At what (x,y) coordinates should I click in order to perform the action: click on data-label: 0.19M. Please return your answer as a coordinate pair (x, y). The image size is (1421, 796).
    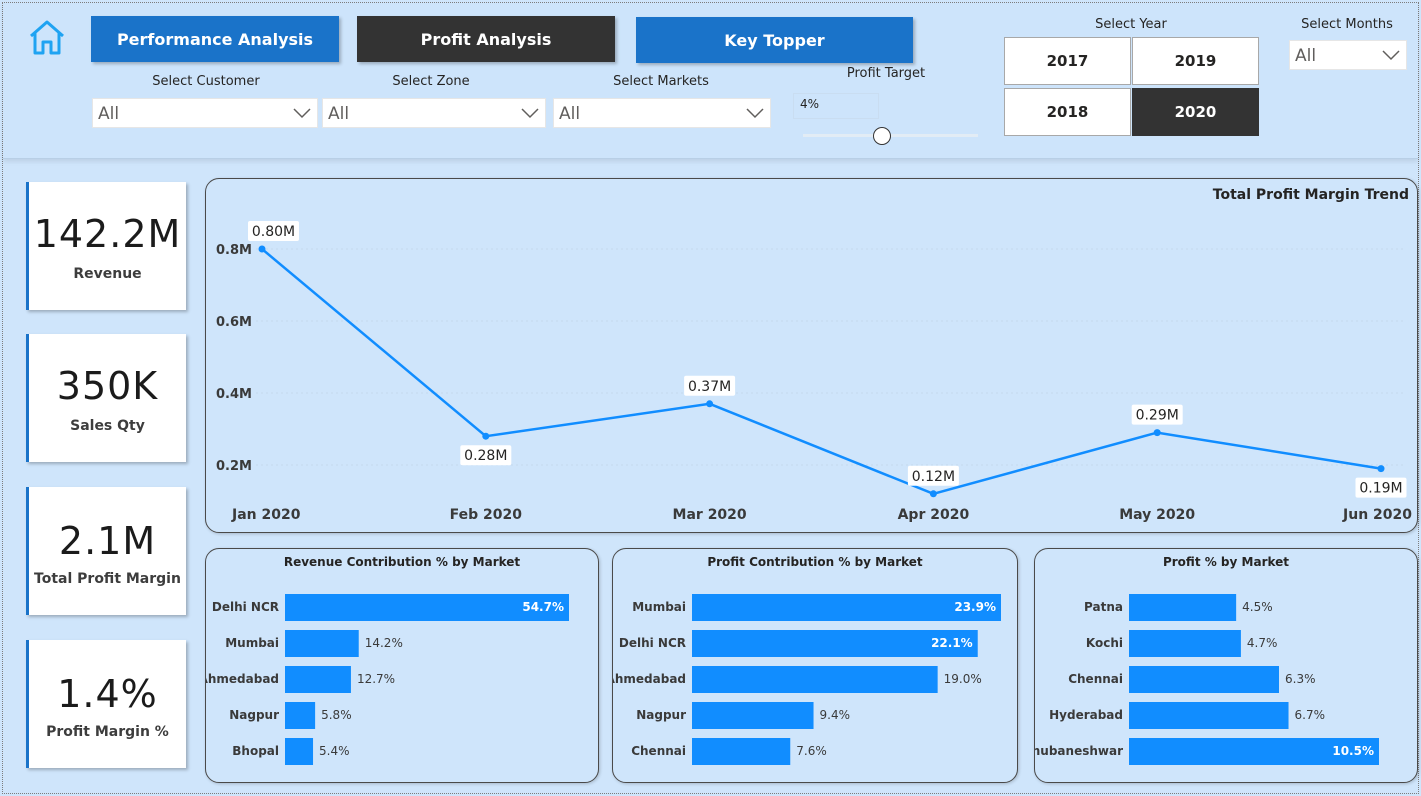
    Looking at the image, I should click on (1380, 489).